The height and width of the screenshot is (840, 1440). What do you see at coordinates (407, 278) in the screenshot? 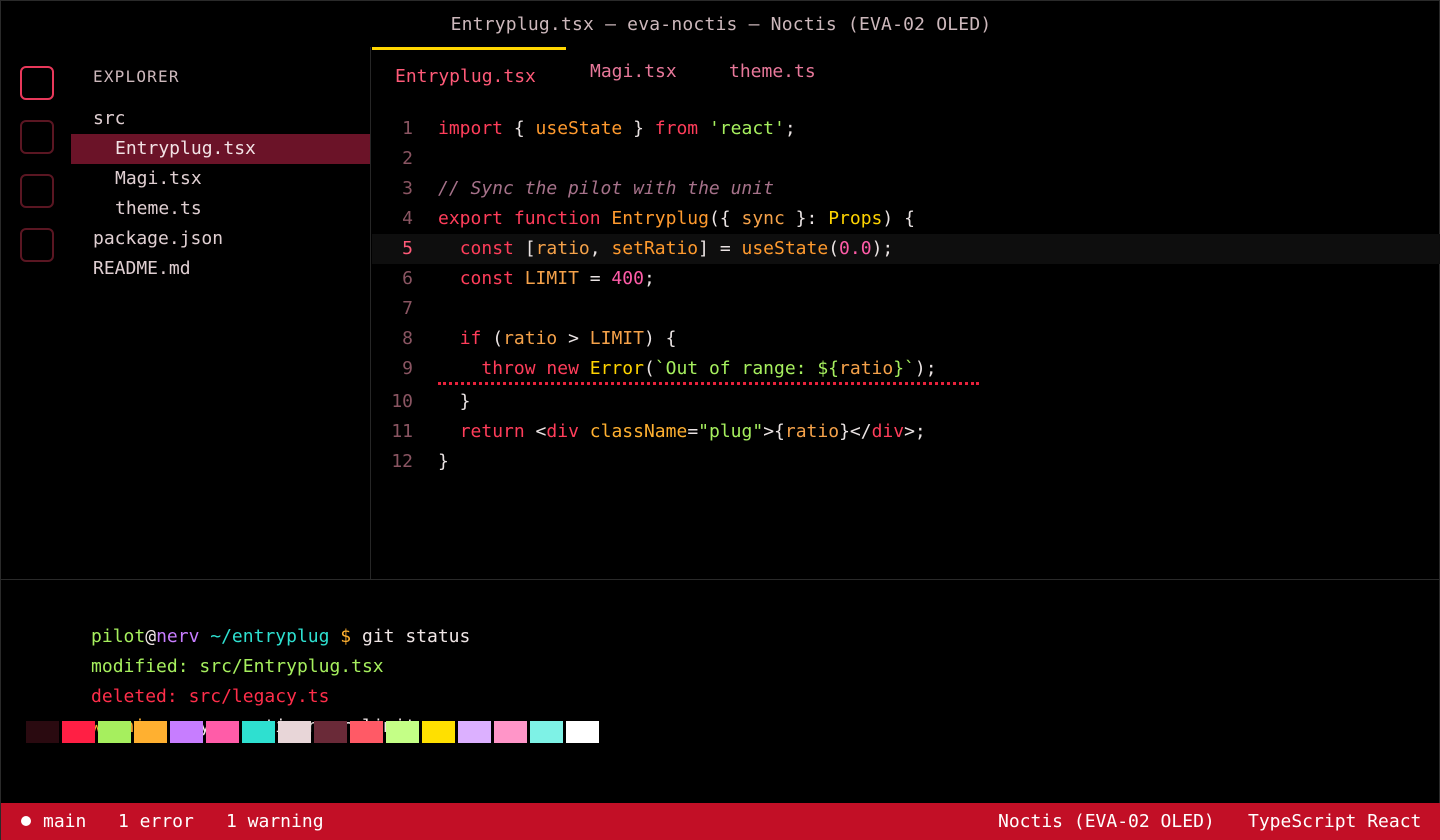
I see `line-number: 6` at bounding box center [407, 278].